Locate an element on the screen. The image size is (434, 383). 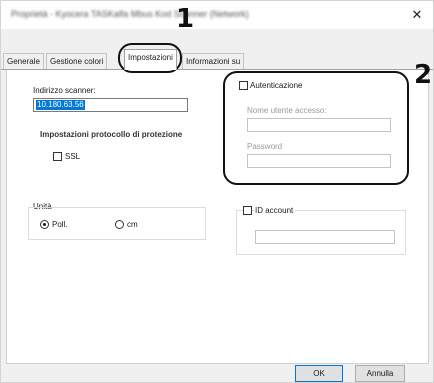
cancel-button: Annulla is located at coordinates (380, 373).